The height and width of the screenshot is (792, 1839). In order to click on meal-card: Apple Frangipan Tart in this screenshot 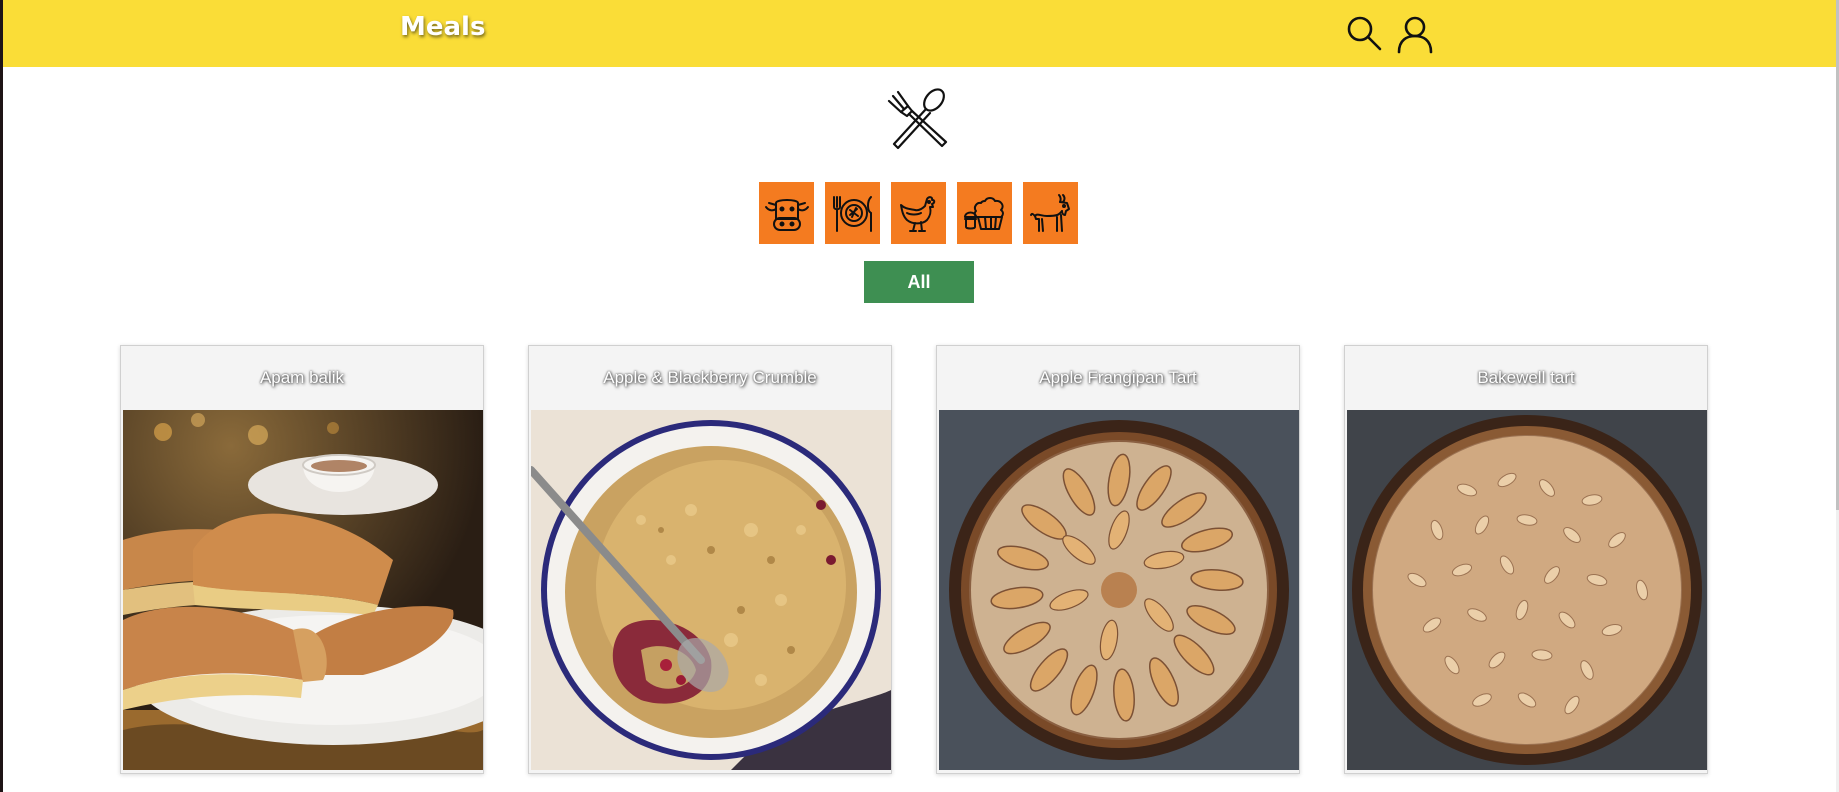, I will do `click(1118, 559)`.